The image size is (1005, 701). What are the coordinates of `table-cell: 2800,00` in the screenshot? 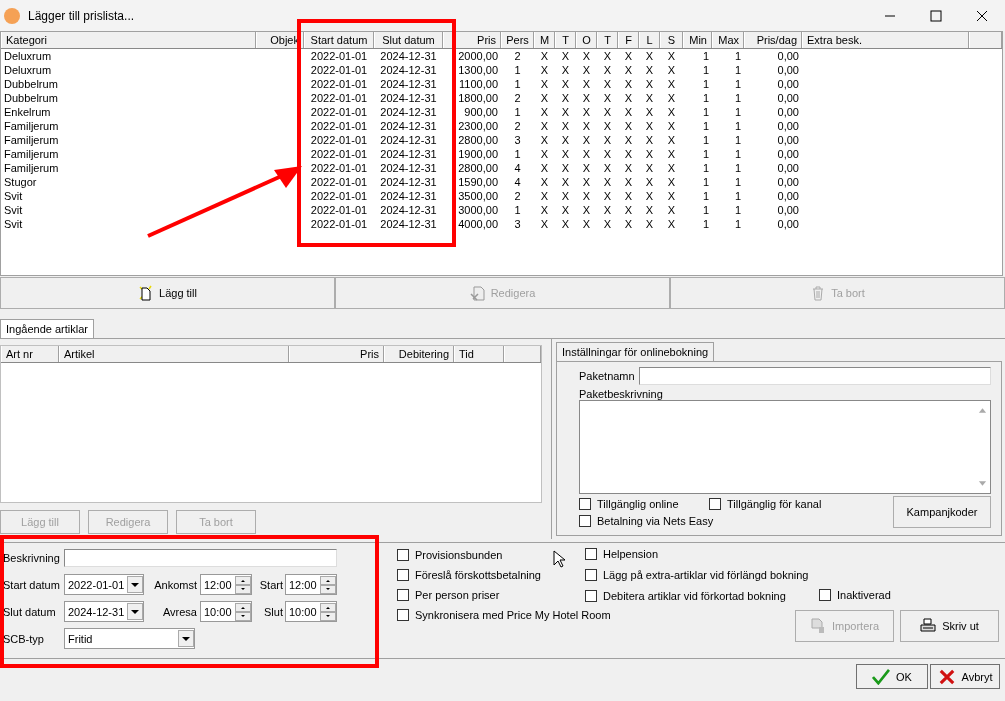 It's located at (478, 168).